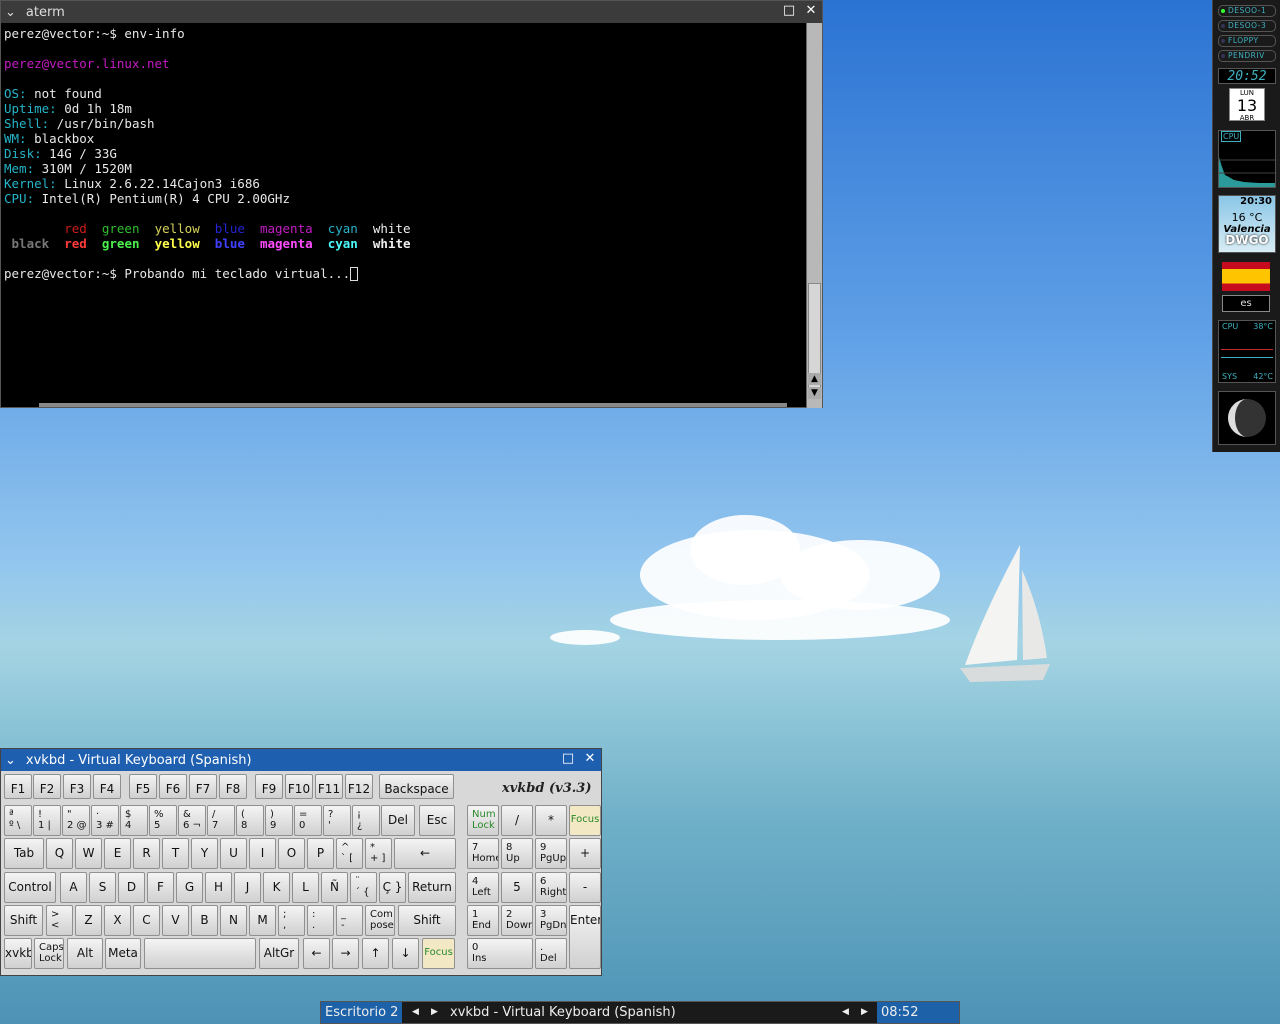 The width and height of the screenshot is (1280, 1024). Describe the element at coordinates (551, 820) in the screenshot. I see `key-*: *` at that location.